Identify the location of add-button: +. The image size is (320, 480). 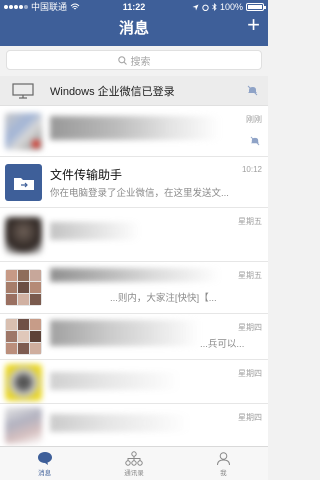
(253, 25).